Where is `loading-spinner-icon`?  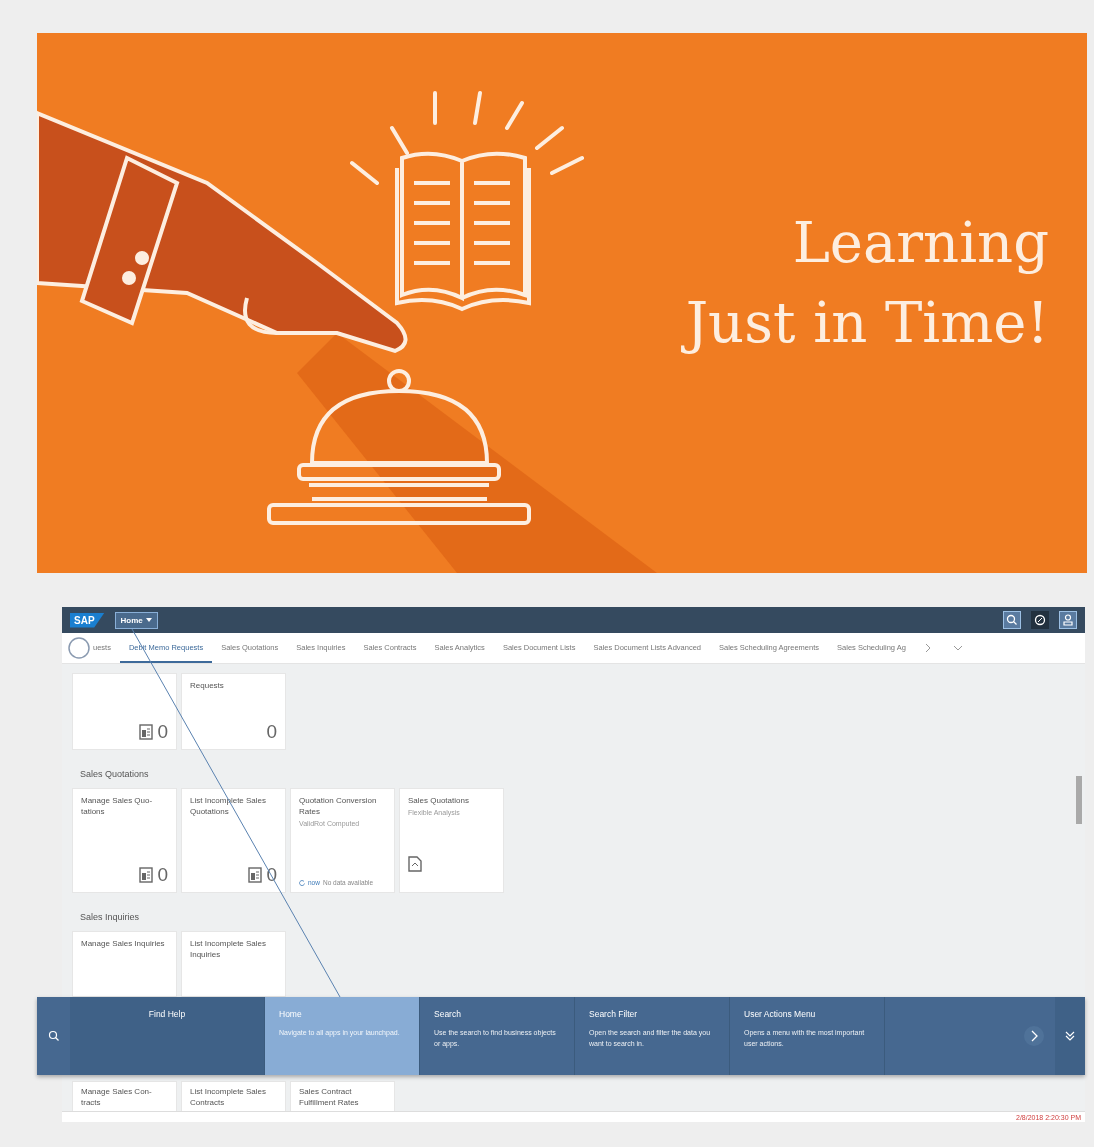
loading-spinner-icon is located at coordinates (79, 648).